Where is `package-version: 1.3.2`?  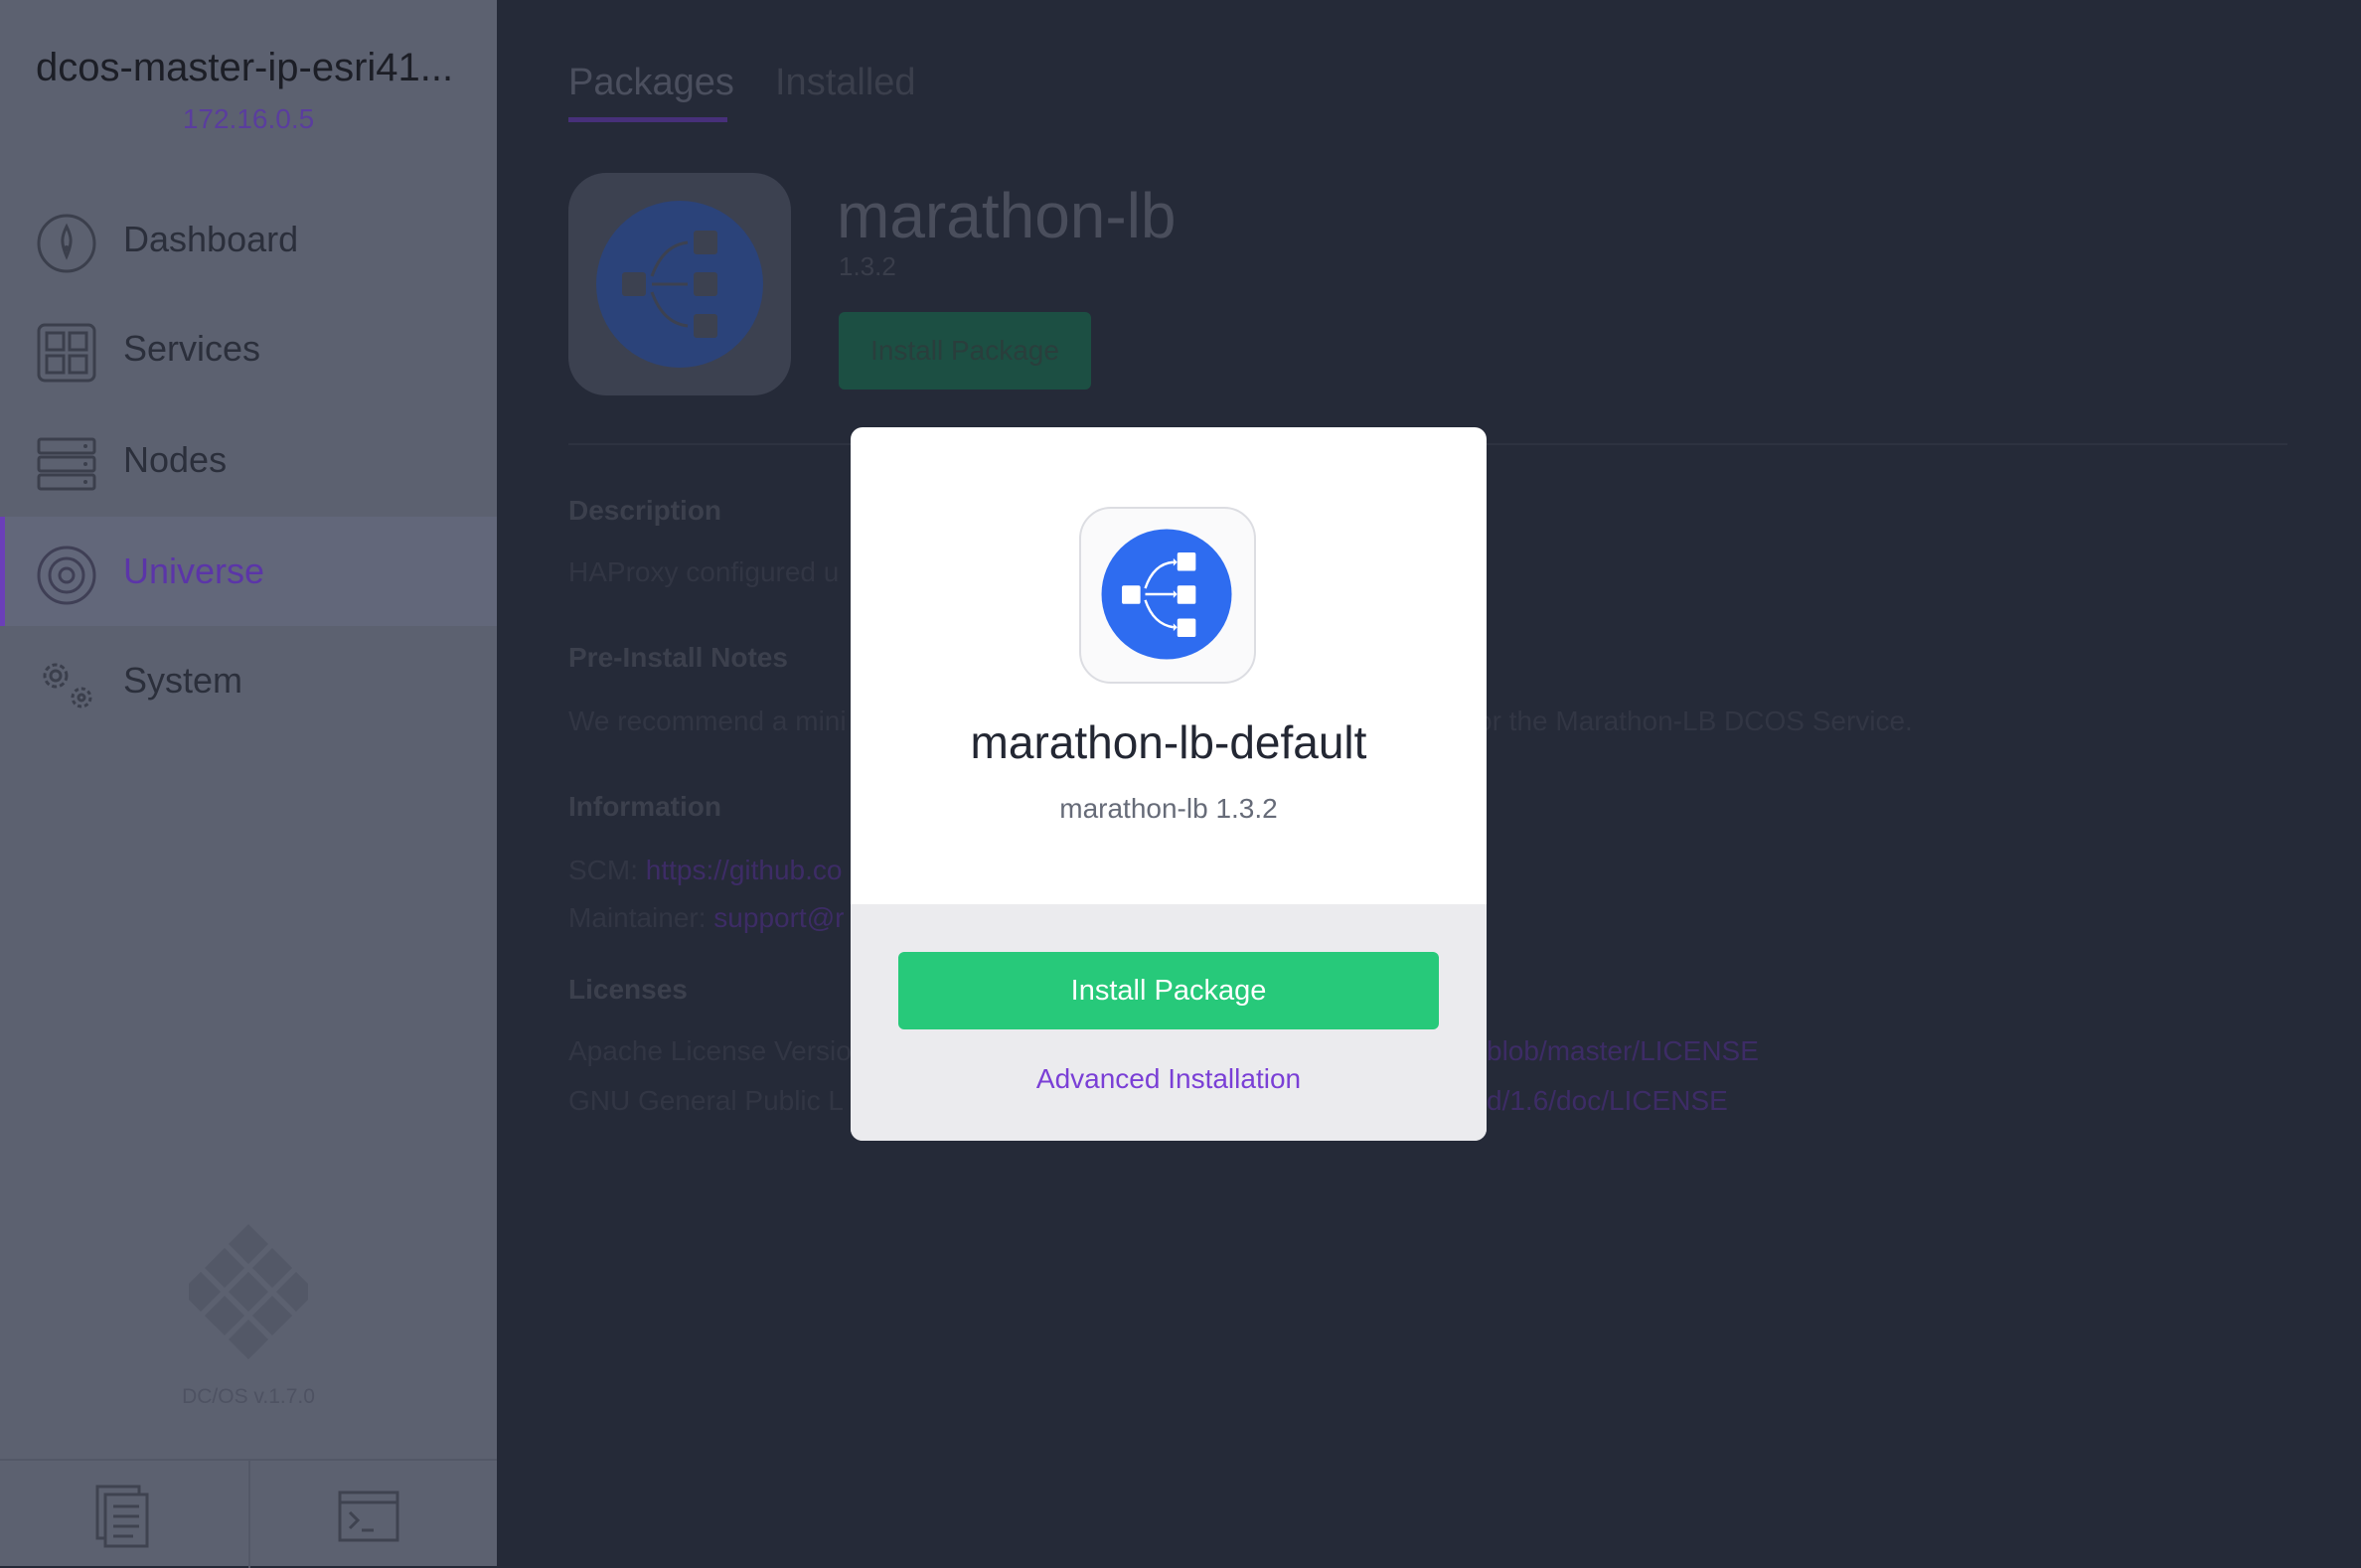
package-version: 1.3.2 is located at coordinates (867, 266).